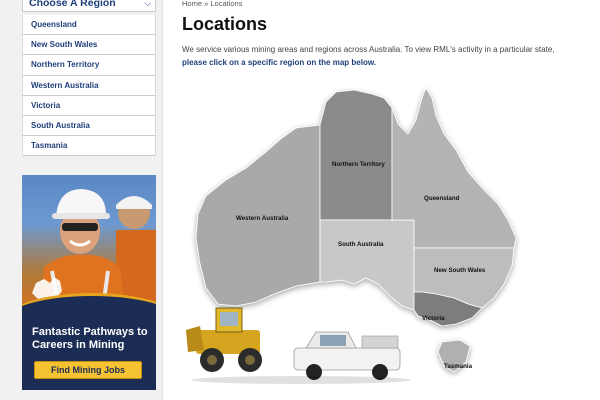  Describe the element at coordinates (262, 218) in the screenshot. I see `map-label-western-australia: Western Australia` at that location.